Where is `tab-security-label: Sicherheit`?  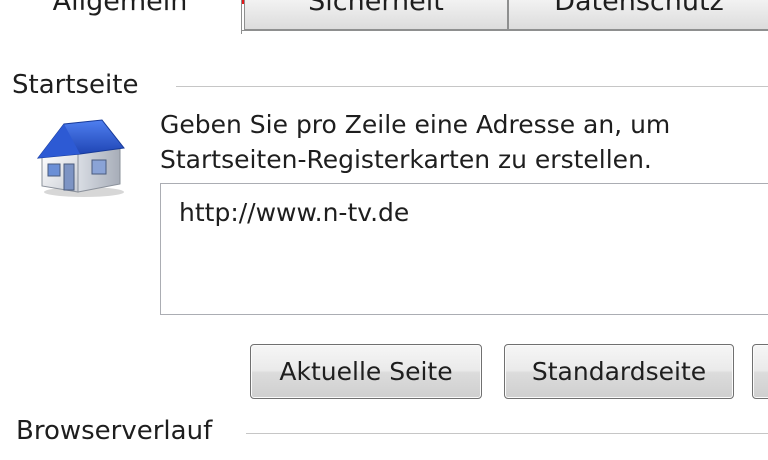 tab-security-label: Sicherheit is located at coordinates (376, 8).